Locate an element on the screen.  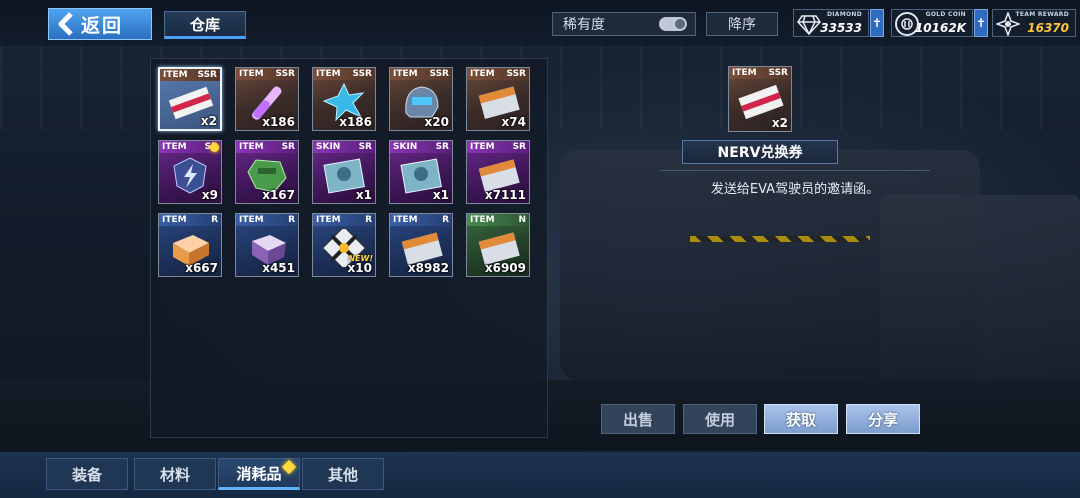
tab-consumables: 消耗品 is located at coordinates (259, 474).